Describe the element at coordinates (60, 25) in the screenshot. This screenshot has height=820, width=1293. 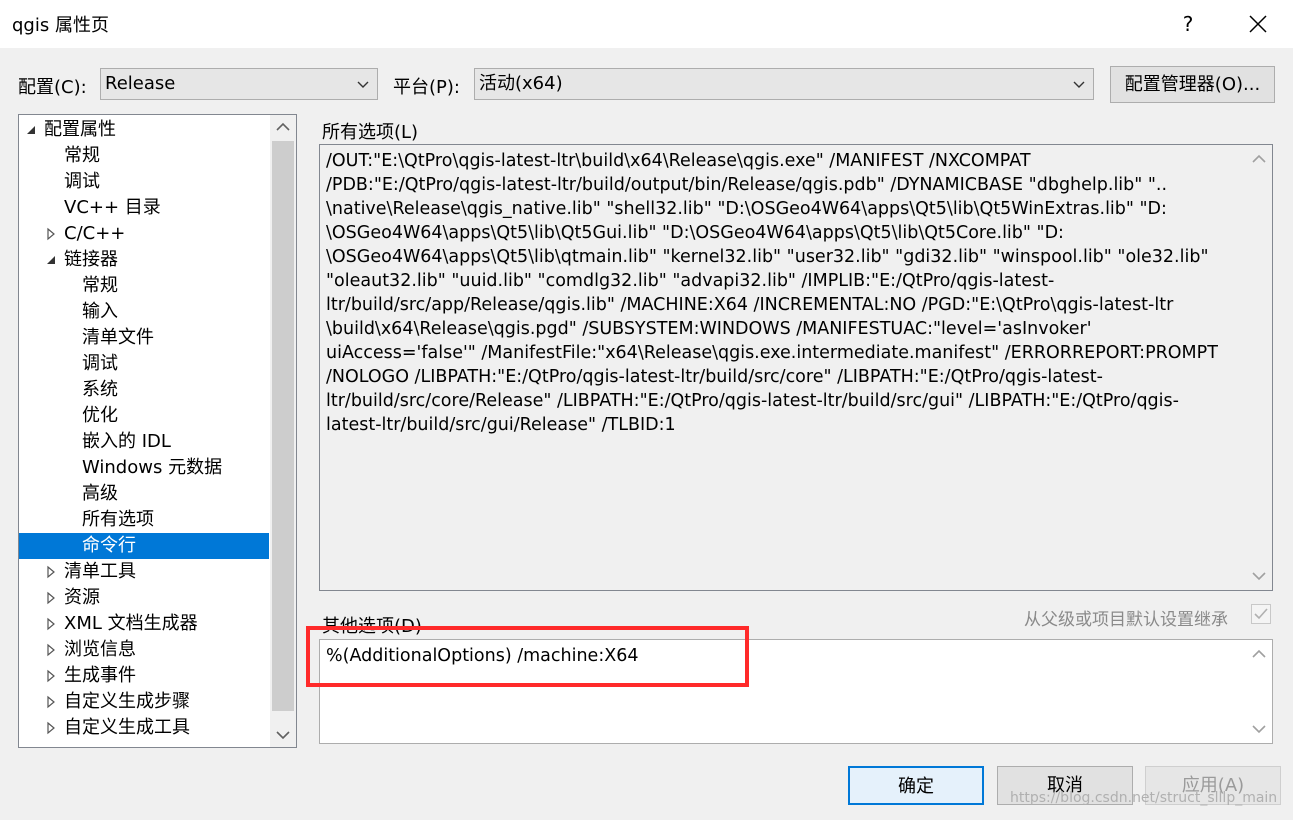
I see `window-title: qgis 属性页` at that location.